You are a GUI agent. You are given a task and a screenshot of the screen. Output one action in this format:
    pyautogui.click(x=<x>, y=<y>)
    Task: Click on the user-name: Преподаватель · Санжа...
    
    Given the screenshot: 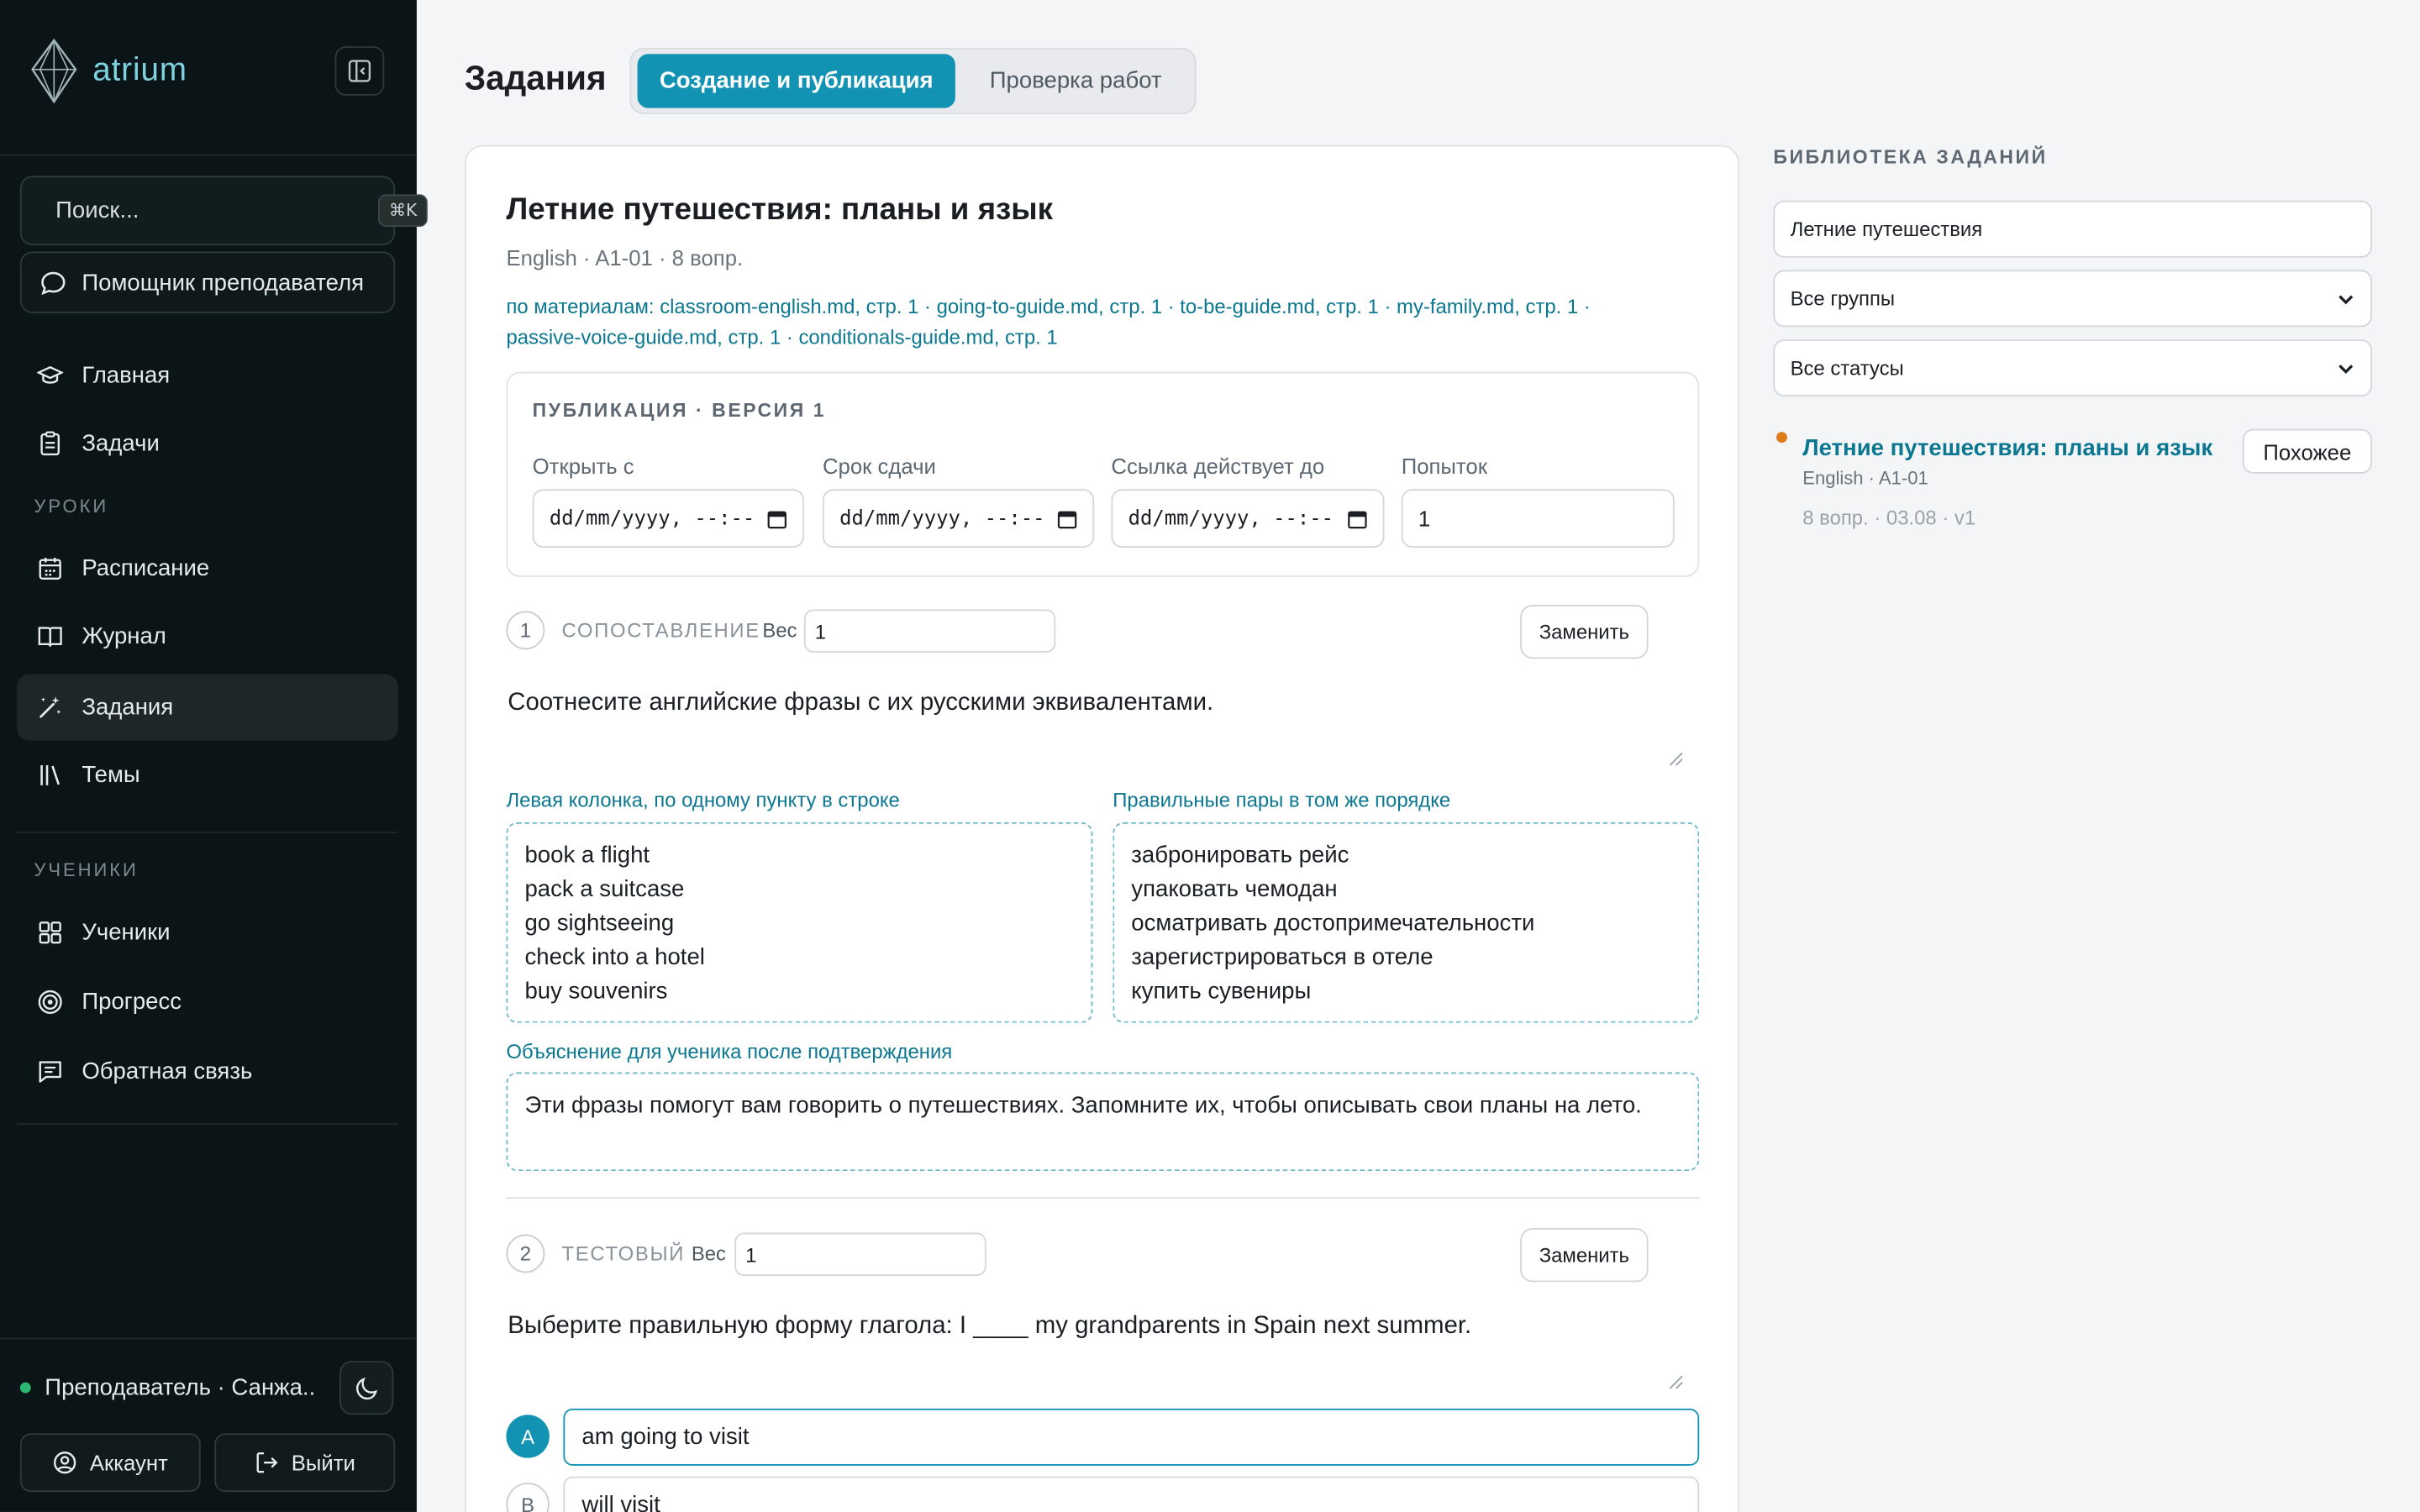 What is the action you would take?
    pyautogui.click(x=181, y=1386)
    